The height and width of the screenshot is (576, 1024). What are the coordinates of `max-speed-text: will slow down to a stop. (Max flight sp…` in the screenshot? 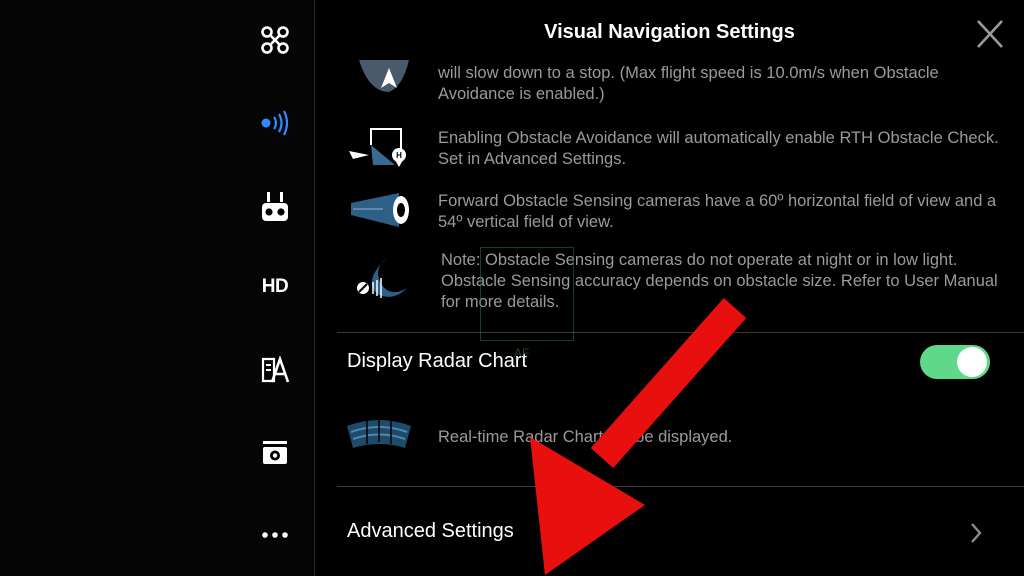 It's located at (688, 83).